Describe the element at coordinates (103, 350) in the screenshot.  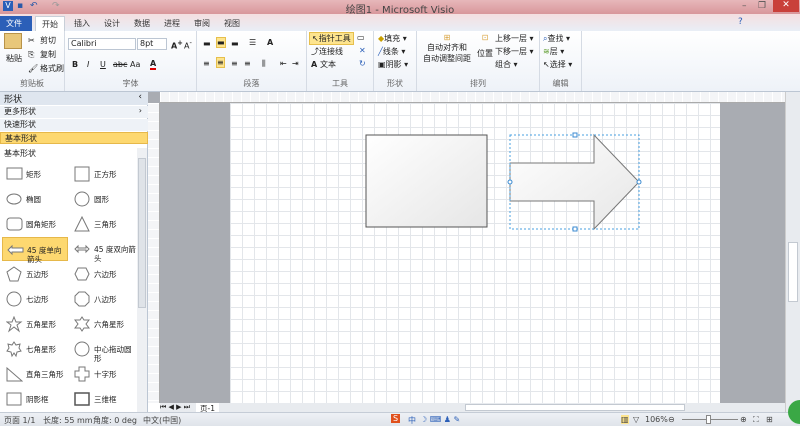
I see `shape-item: 中心拖动圆形` at that location.